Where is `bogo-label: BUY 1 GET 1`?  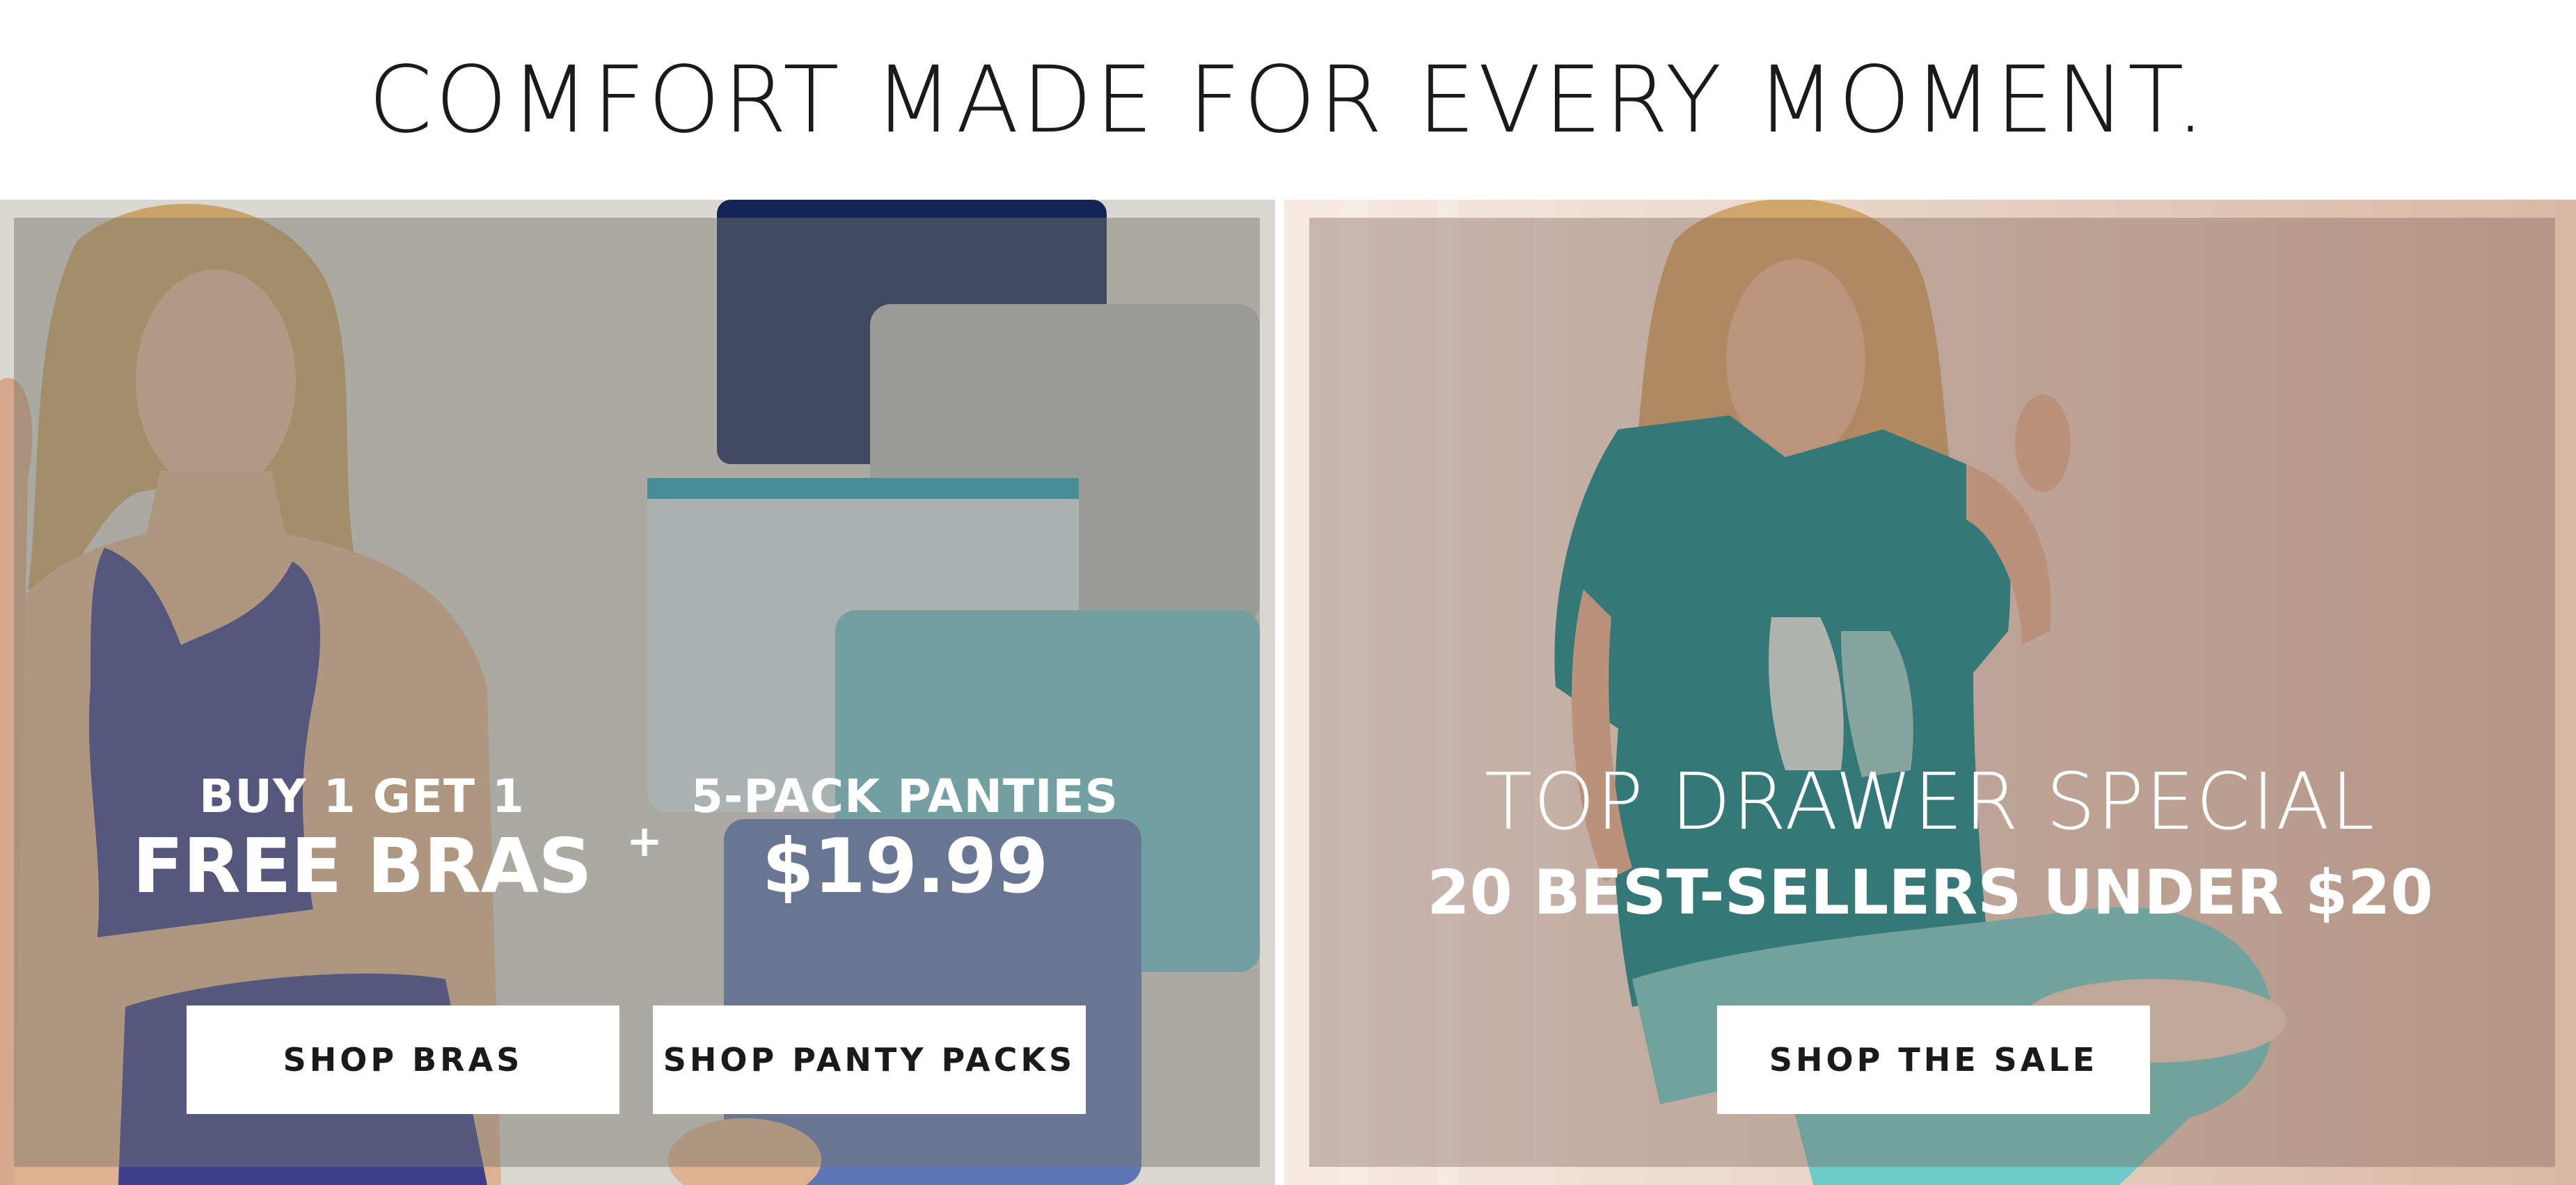
bogo-label: BUY 1 GET 1 is located at coordinates (362, 797).